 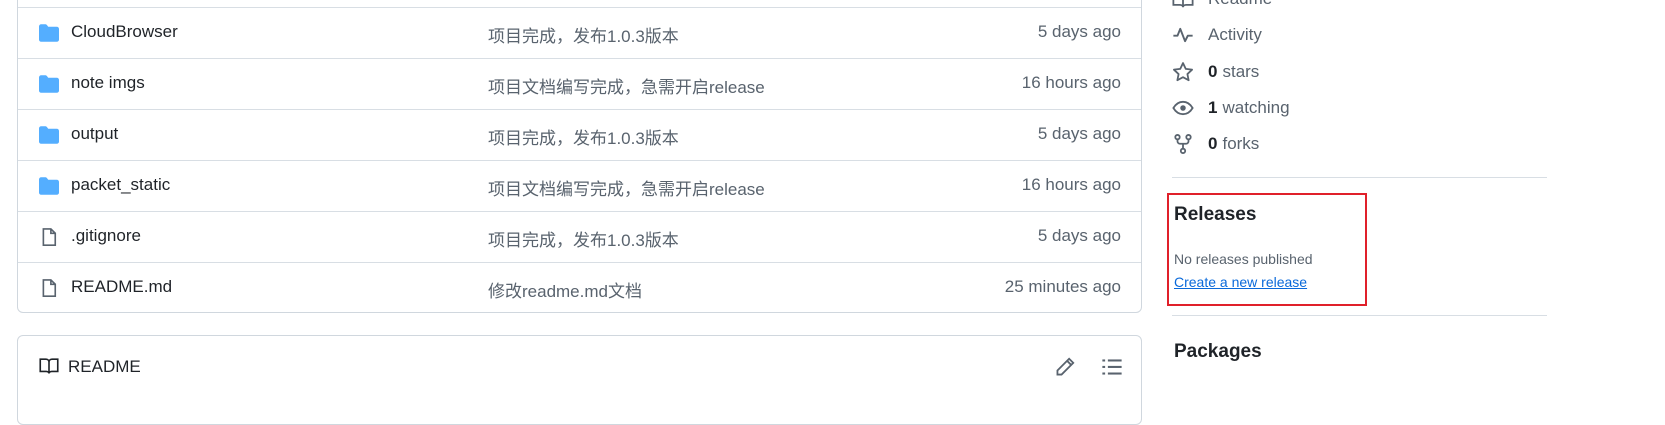 I want to click on file-row: CloudBrowser 项目完成，发布1.0.3版本 5 days ago, so click(x=579, y=32).